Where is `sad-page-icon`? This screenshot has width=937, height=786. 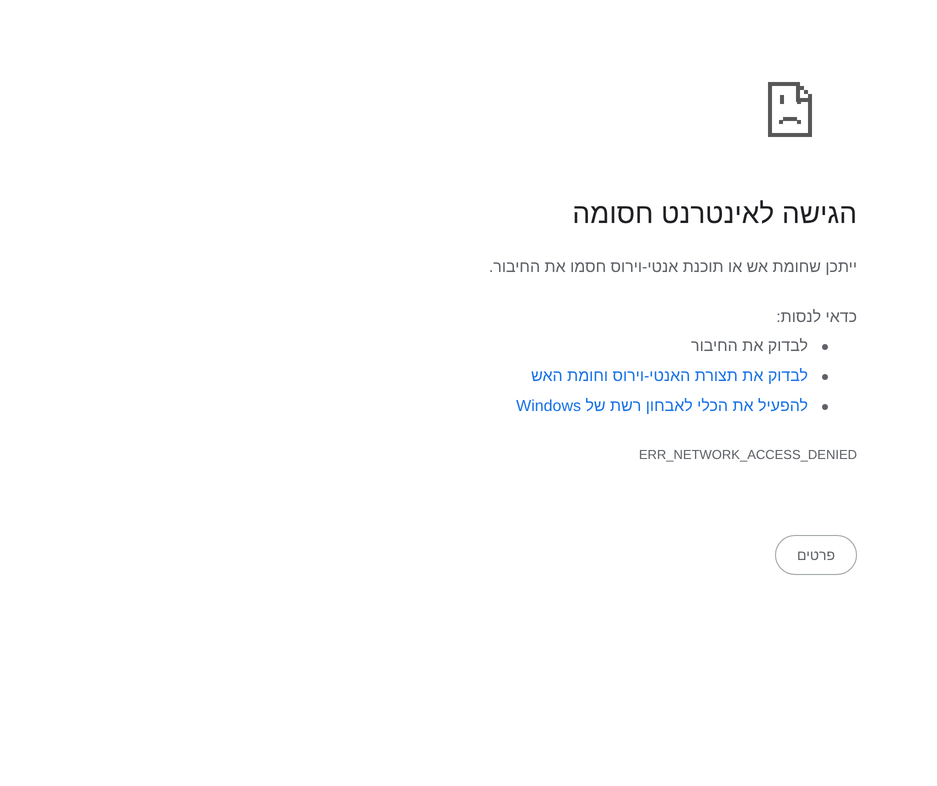
sad-page-icon is located at coordinates (790, 109).